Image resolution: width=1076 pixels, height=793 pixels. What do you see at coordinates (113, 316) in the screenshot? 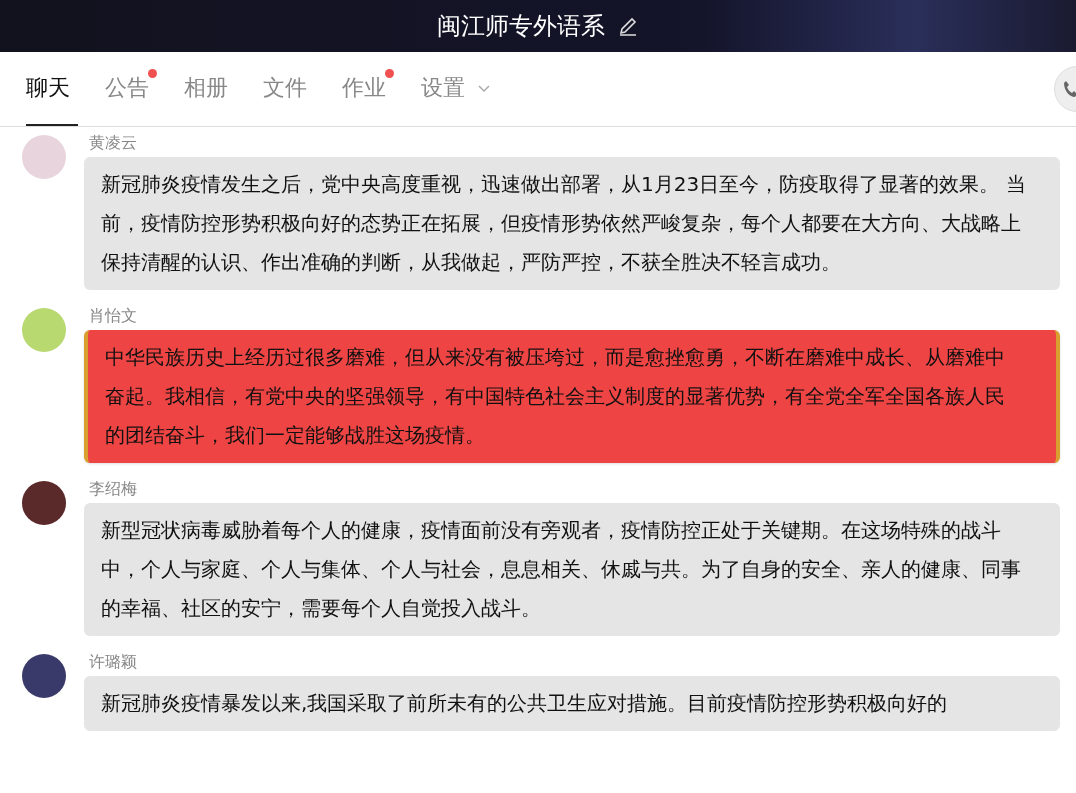
I see `sender-name: 肖怡文` at bounding box center [113, 316].